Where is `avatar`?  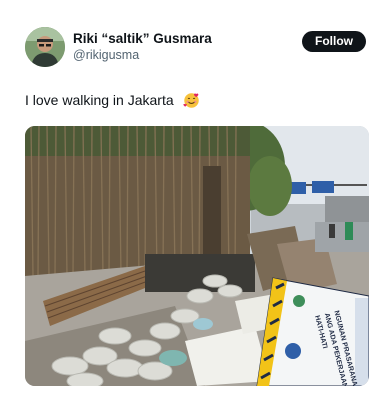 avatar is located at coordinates (45, 47).